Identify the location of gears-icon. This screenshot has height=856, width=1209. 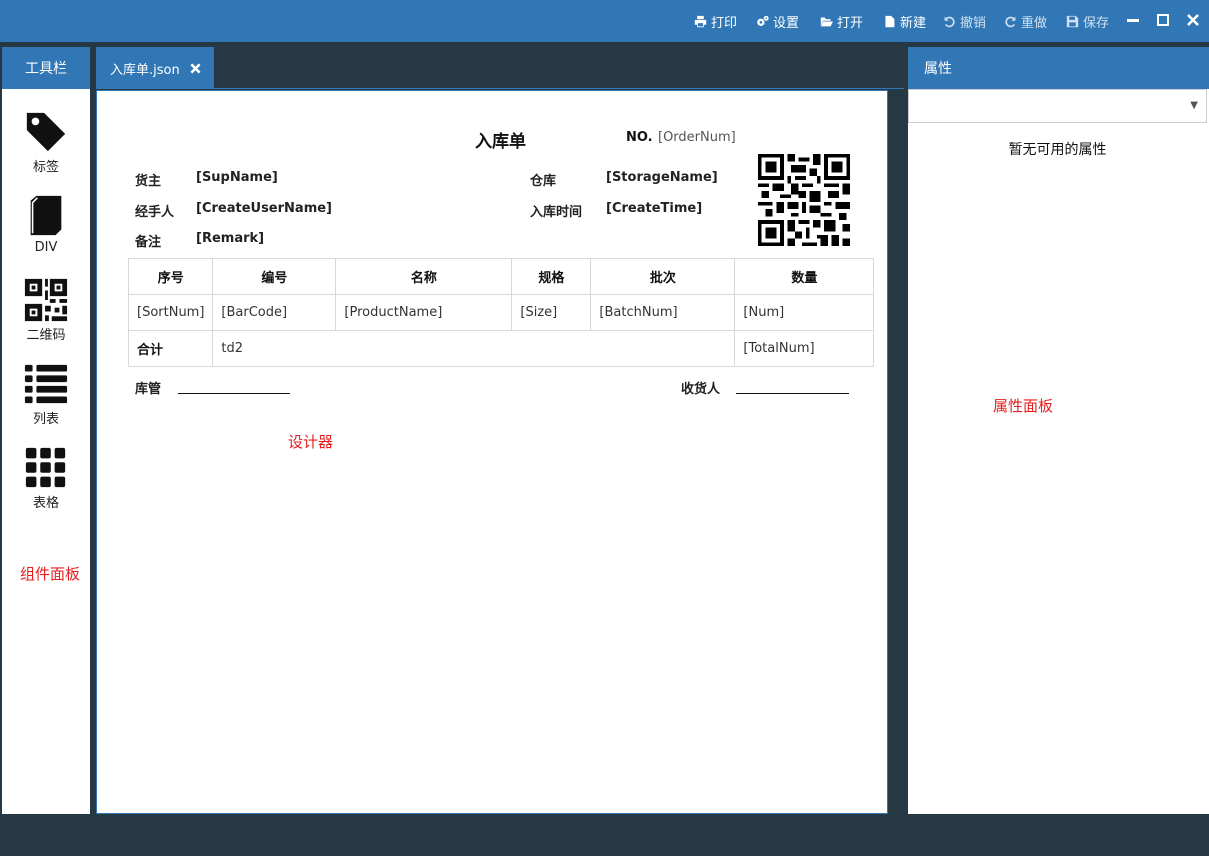
(763, 20).